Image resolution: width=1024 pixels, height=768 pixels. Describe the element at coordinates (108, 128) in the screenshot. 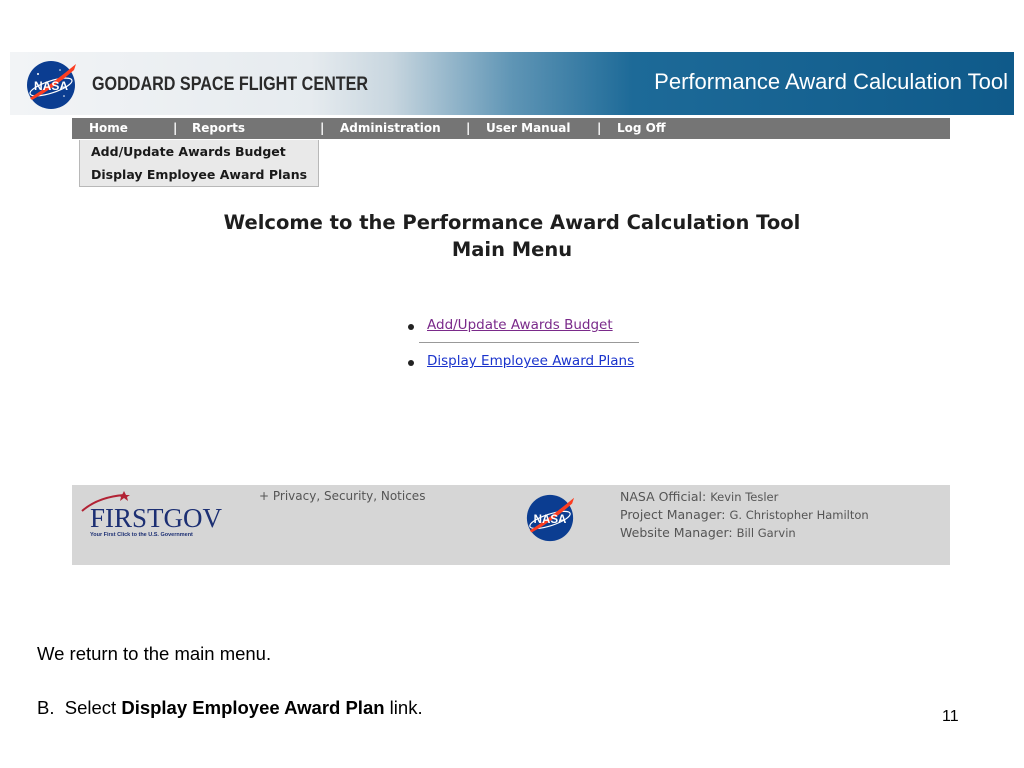

I see `nav-home: Home` at that location.